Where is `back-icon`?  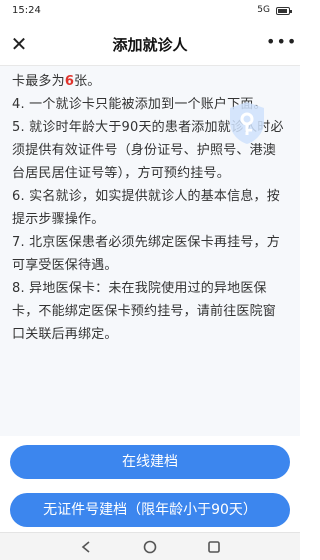 back-icon is located at coordinates (86, 547).